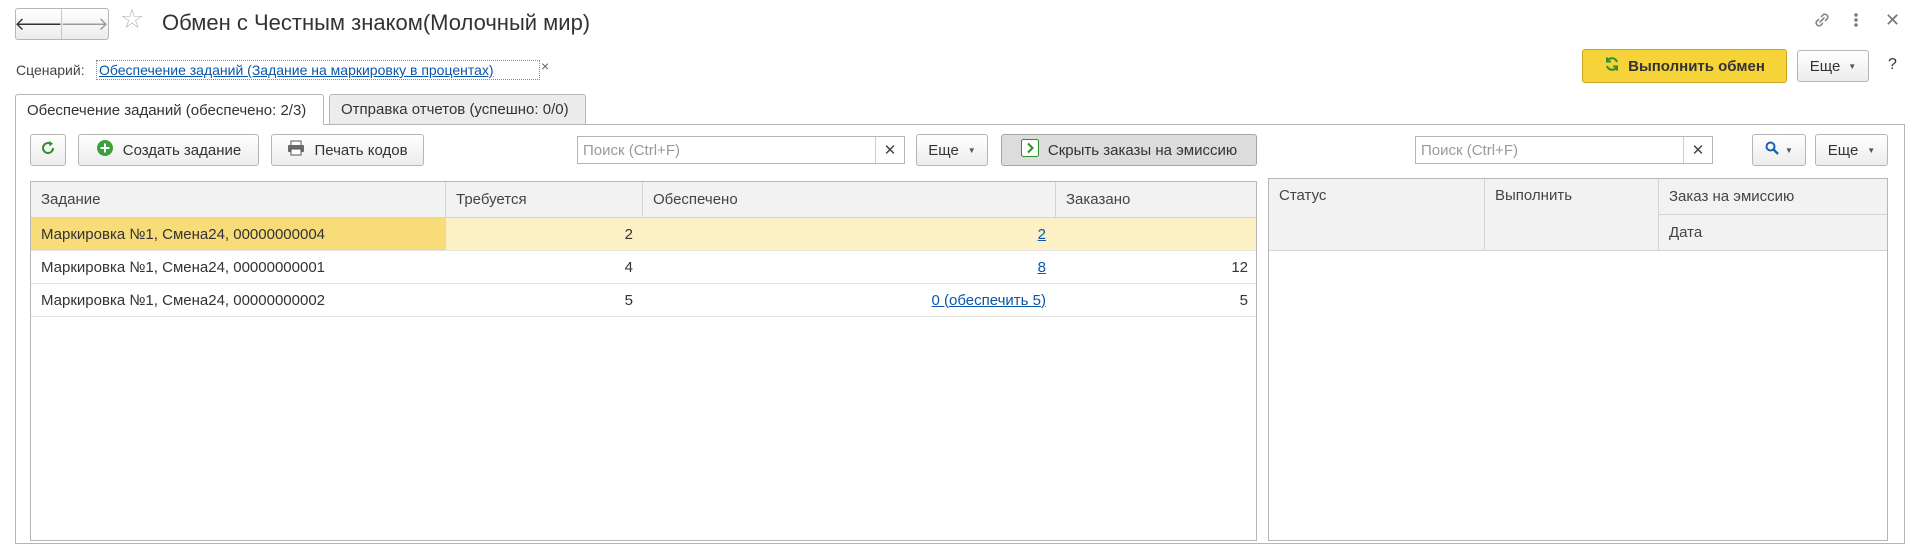  Describe the element at coordinates (183, 300) in the screenshot. I see `task-cell: Маркировка №1, Смена24, 00000000002` at that location.